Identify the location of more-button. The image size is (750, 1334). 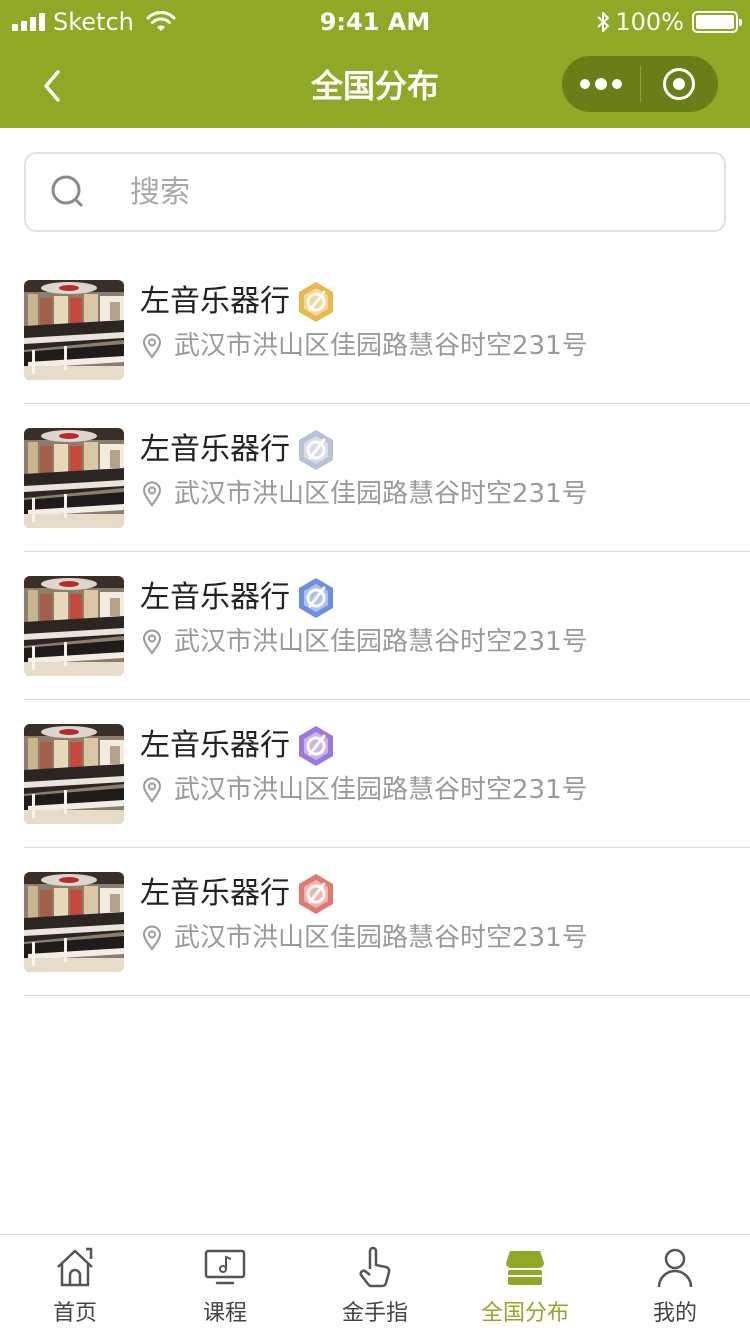
(601, 84).